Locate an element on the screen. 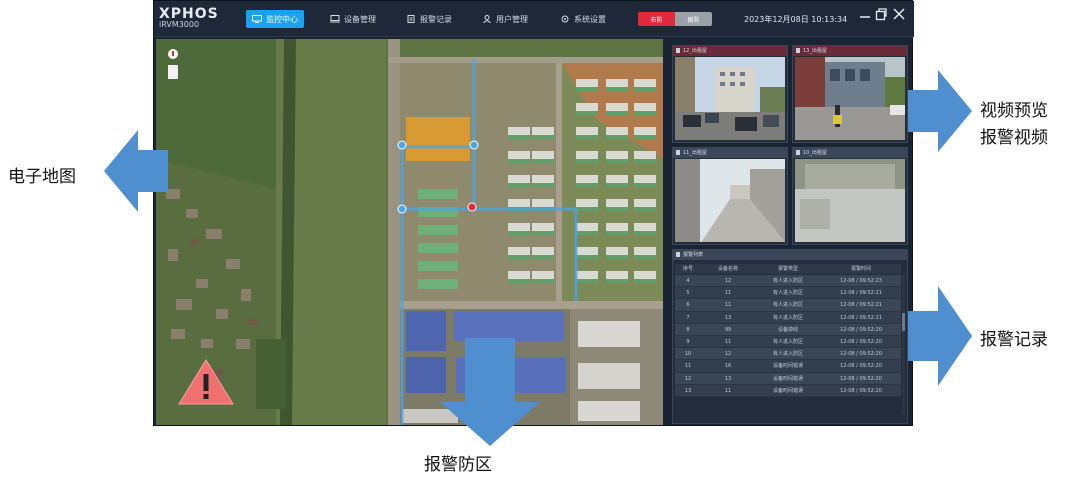 This screenshot has height=480, width=1080. table-row: 7 13 有人进入防区 12-08 / 09:52:21 is located at coordinates (788, 317).